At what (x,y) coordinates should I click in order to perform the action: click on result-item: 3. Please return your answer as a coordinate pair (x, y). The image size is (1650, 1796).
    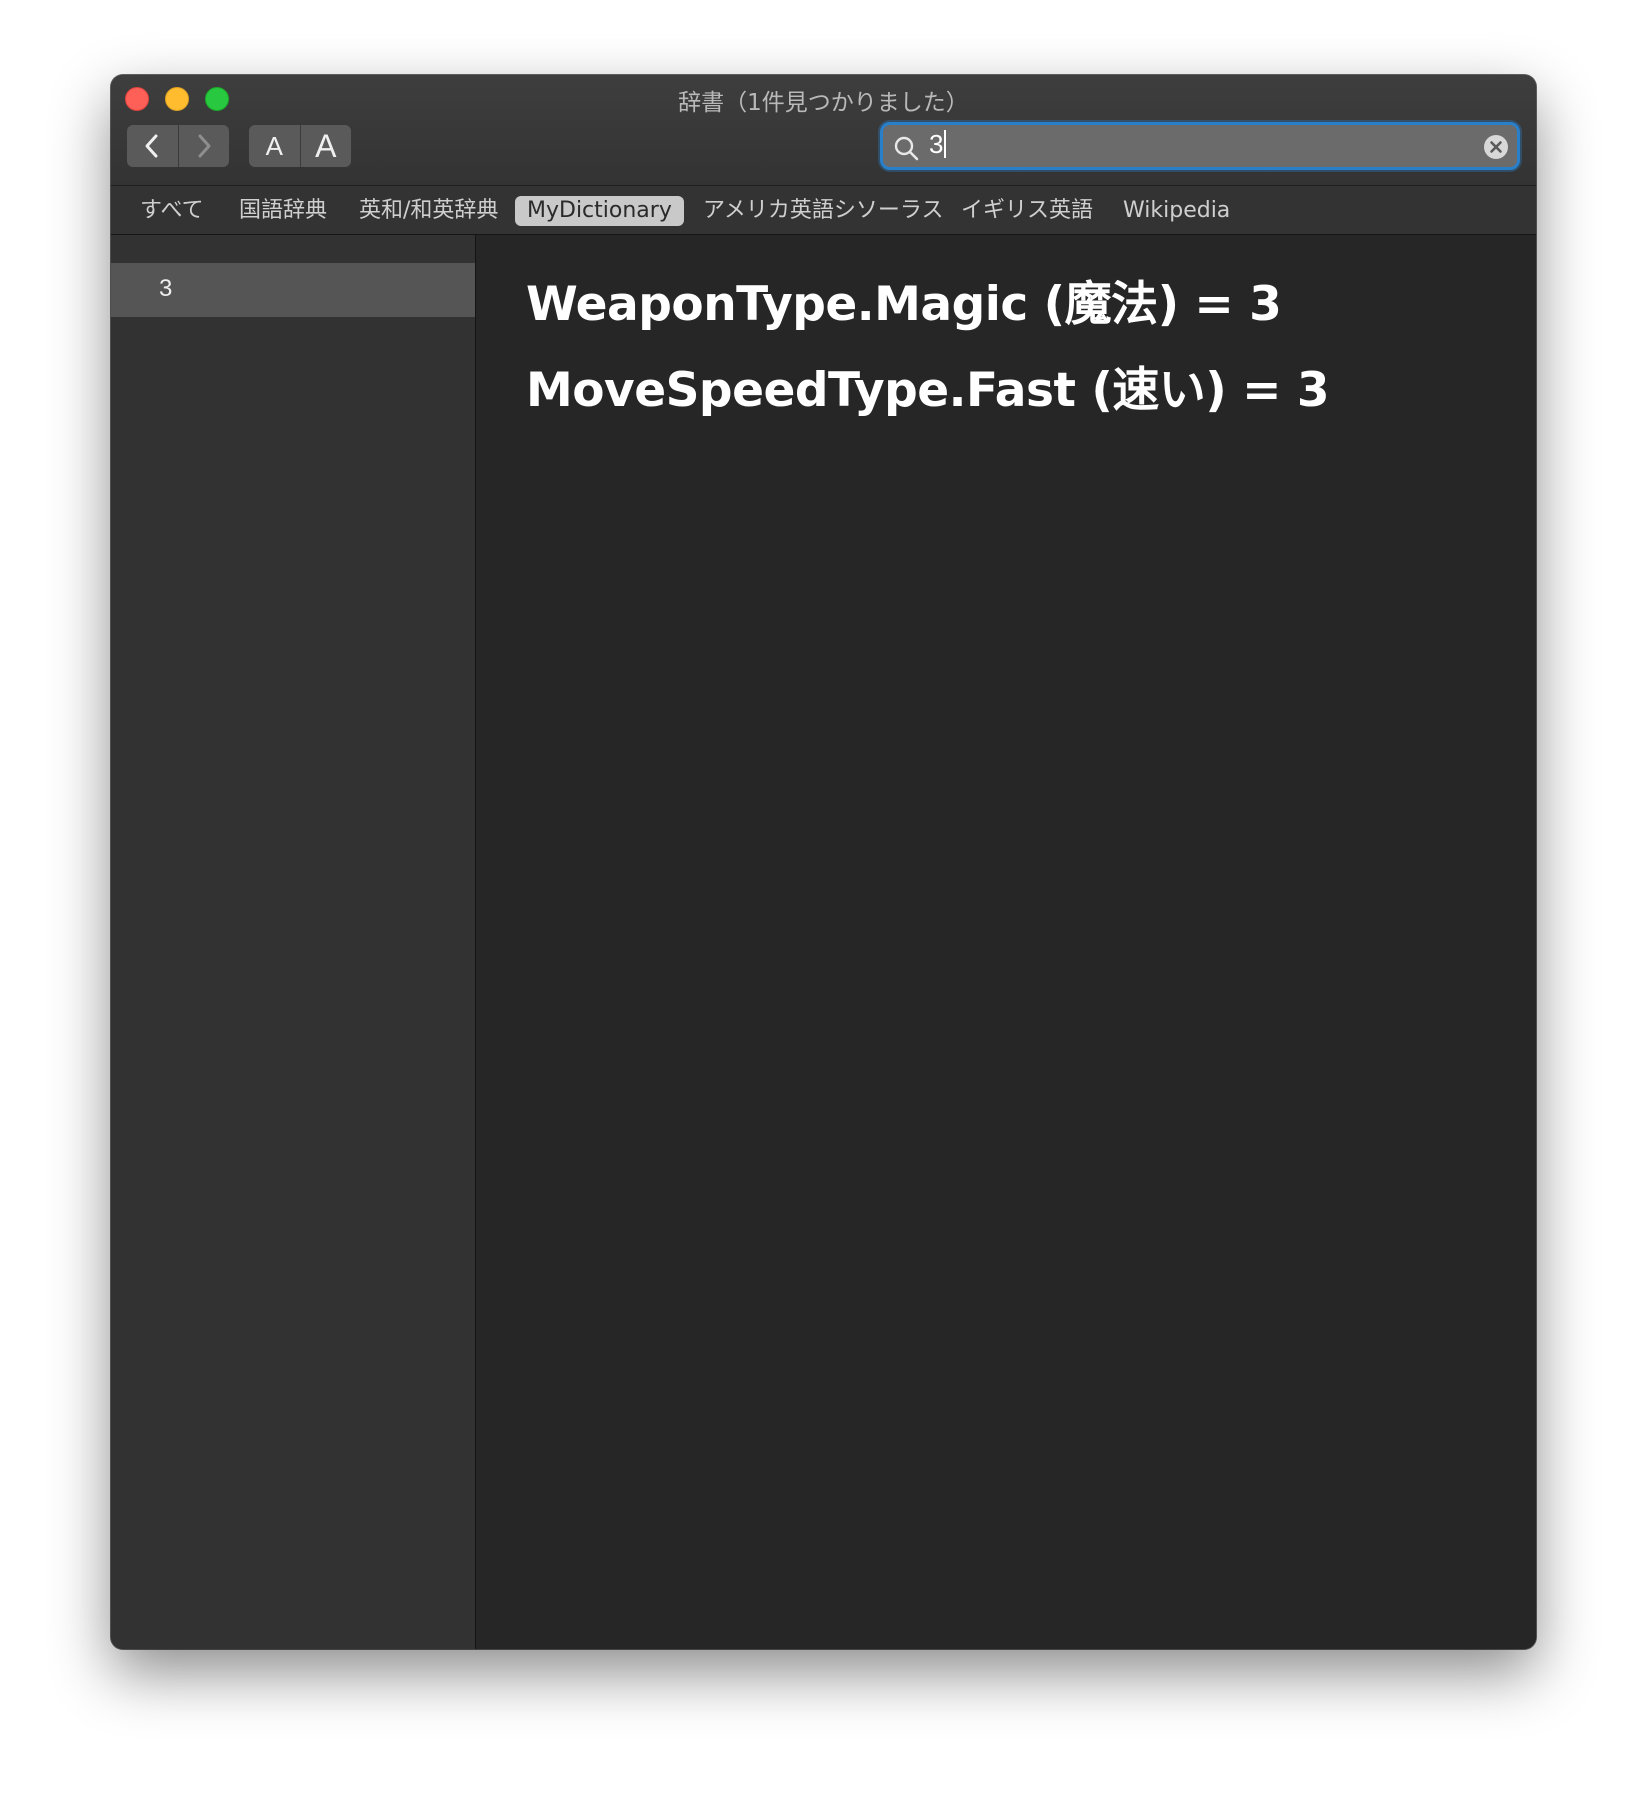
    Looking at the image, I should click on (293, 290).